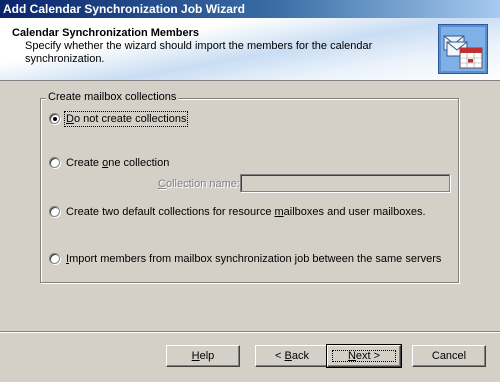  I want to click on button-mnemonic: B, so click(288, 356).